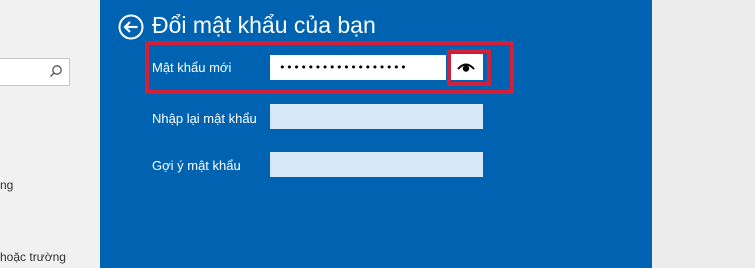 This screenshot has height=268, width=755. What do you see at coordinates (204, 118) in the screenshot?
I see `confirm-password-label: Nhập lại mật khẩu` at bounding box center [204, 118].